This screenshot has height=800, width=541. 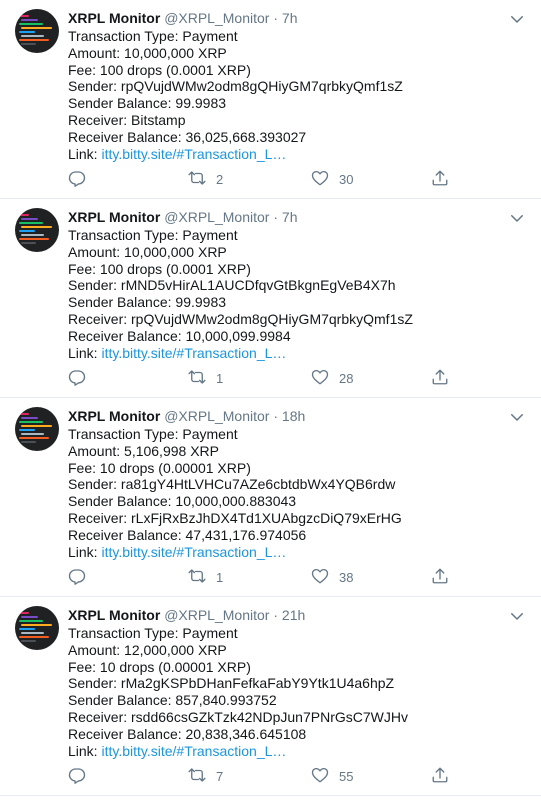 I want to click on tweet-line: Sender Balance: 10,000,000.883043, so click(x=182, y=501).